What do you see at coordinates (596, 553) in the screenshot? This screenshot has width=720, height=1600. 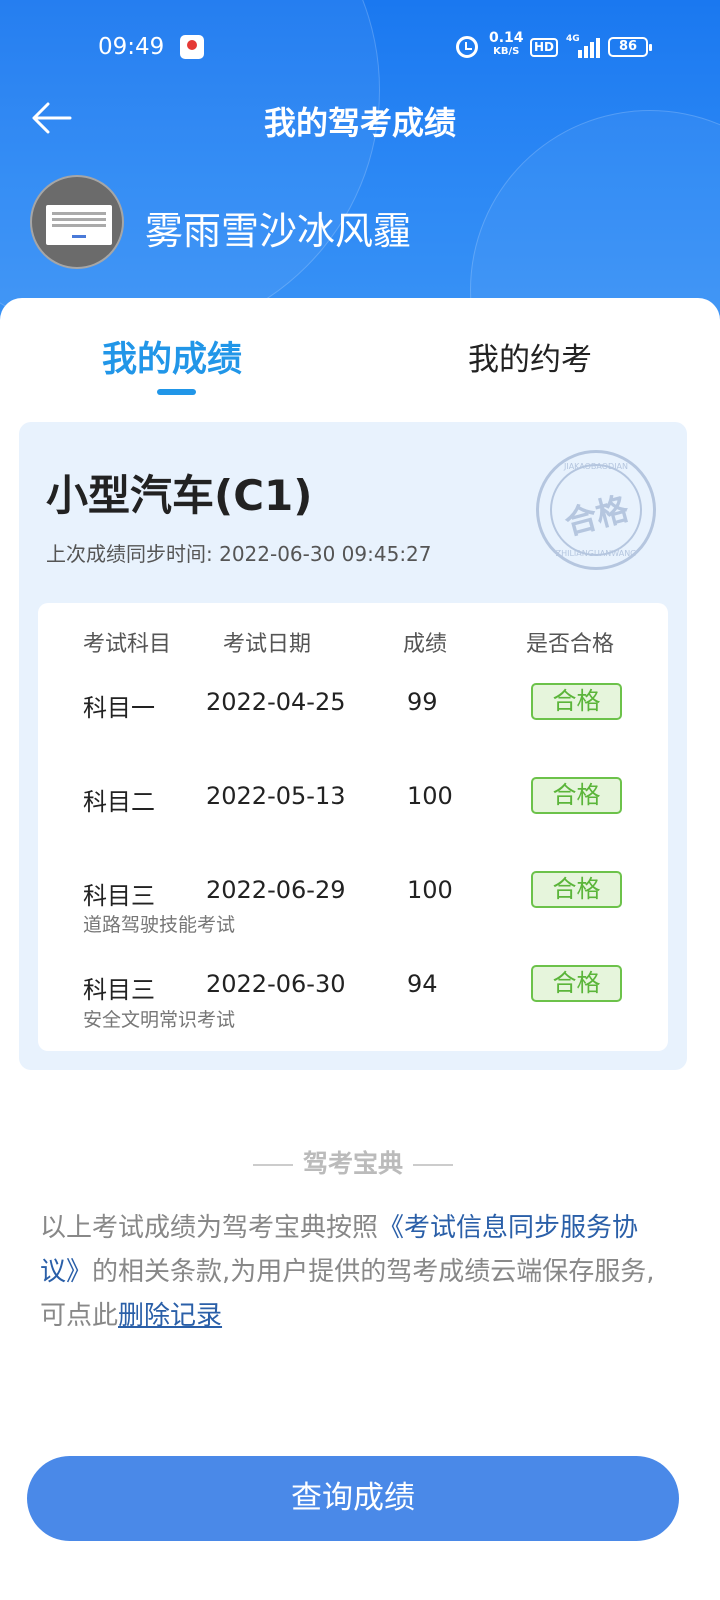 I see `stamp-arc-bottom: ZHILIANGUANWANG` at bounding box center [596, 553].